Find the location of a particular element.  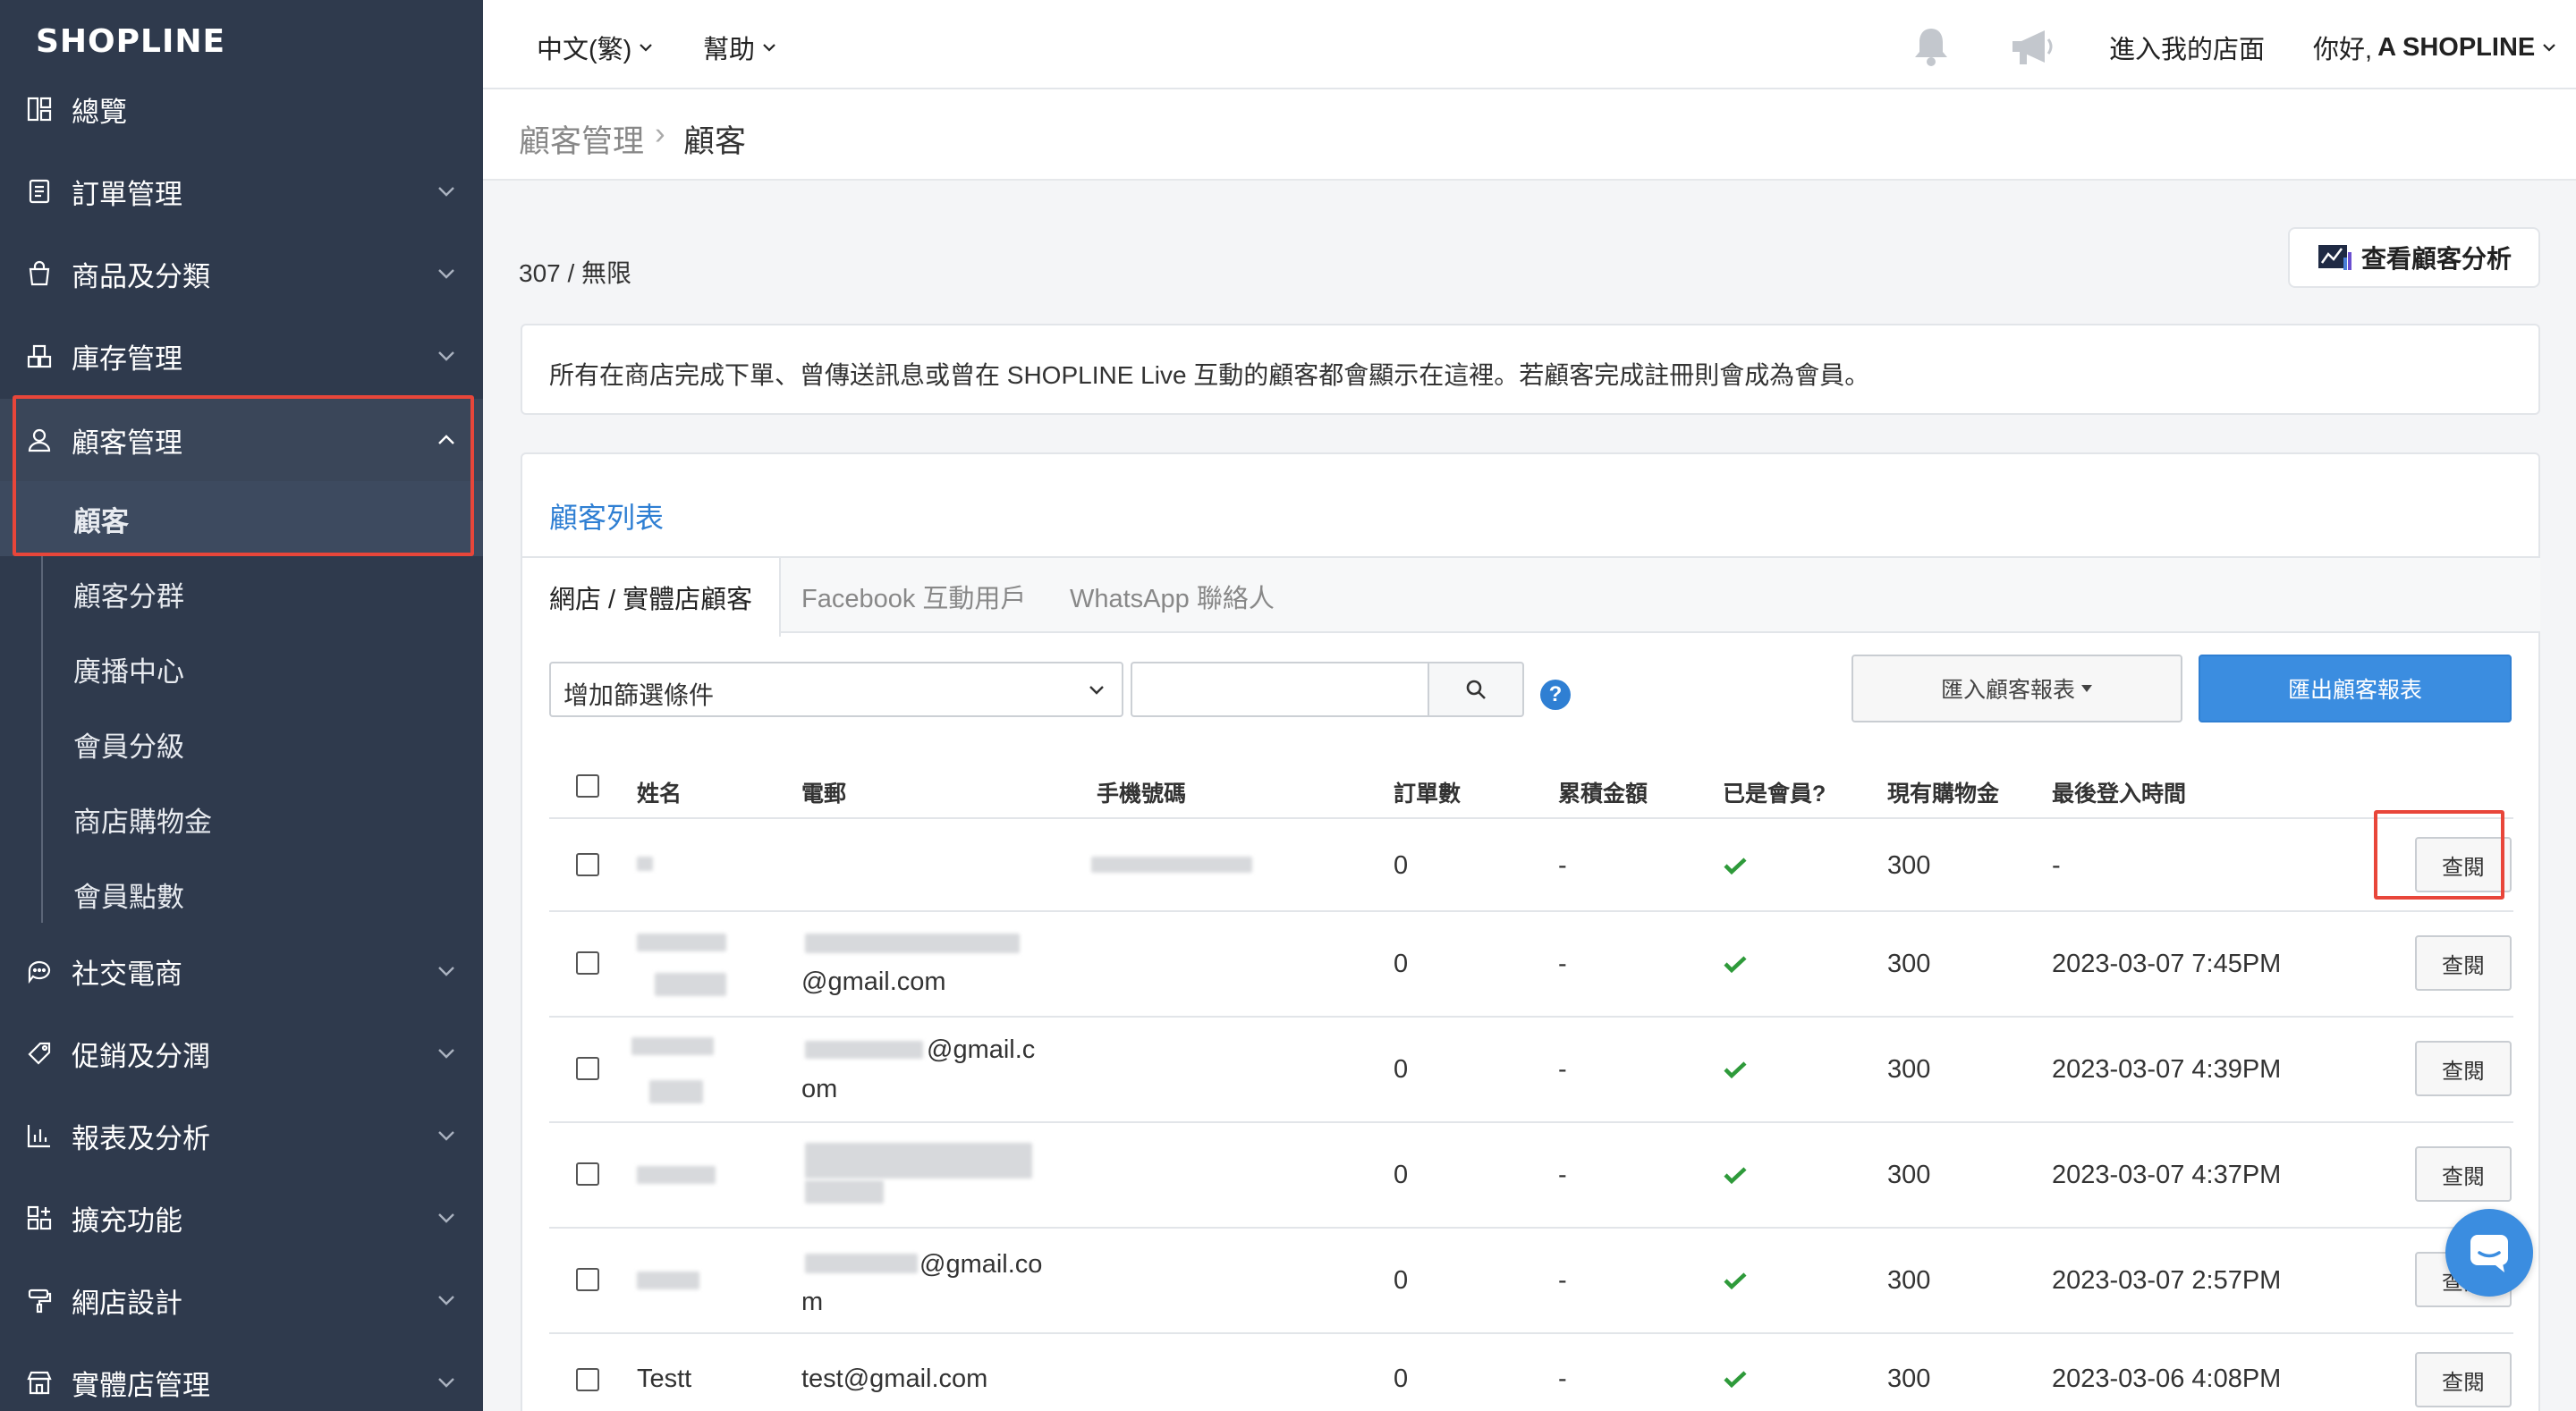

analysis-button-label: 查看顧客分析 is located at coordinates (2436, 259).